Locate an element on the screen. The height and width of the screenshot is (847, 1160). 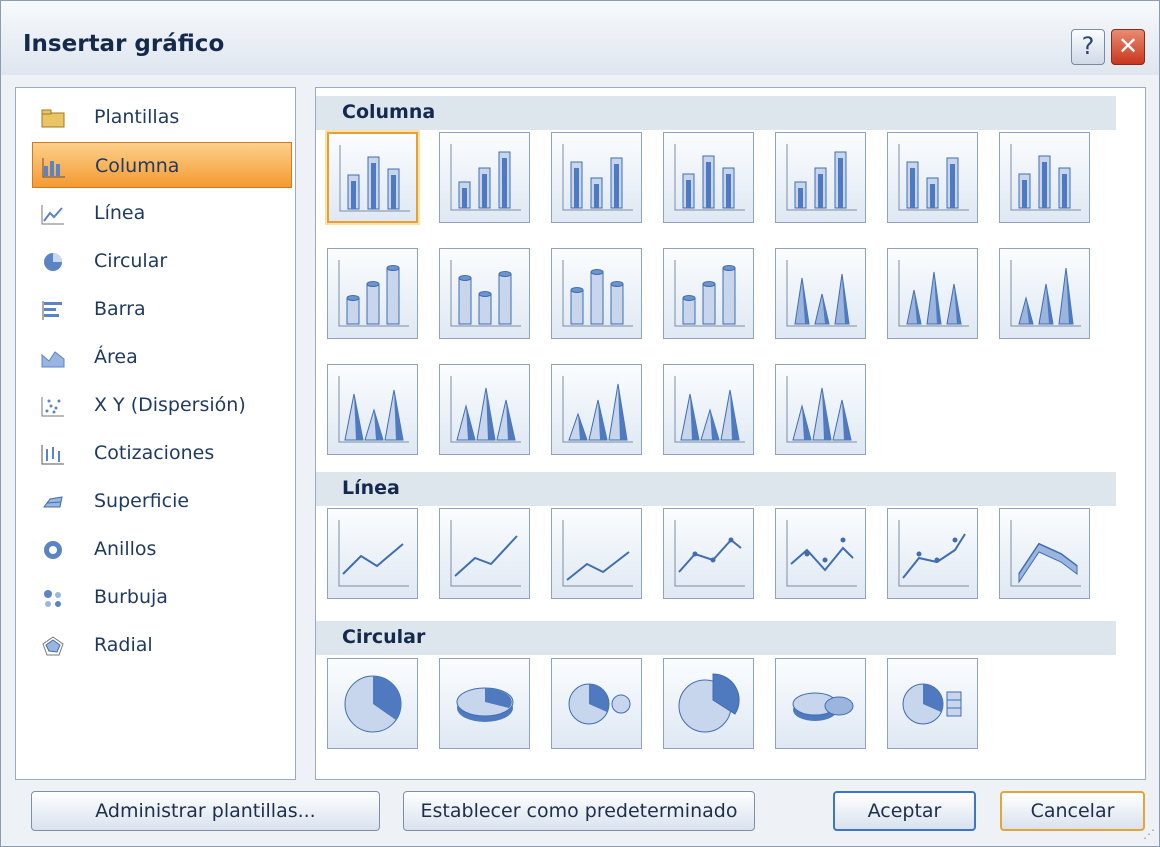
cancel-button: Cancelar is located at coordinates (1072, 811).